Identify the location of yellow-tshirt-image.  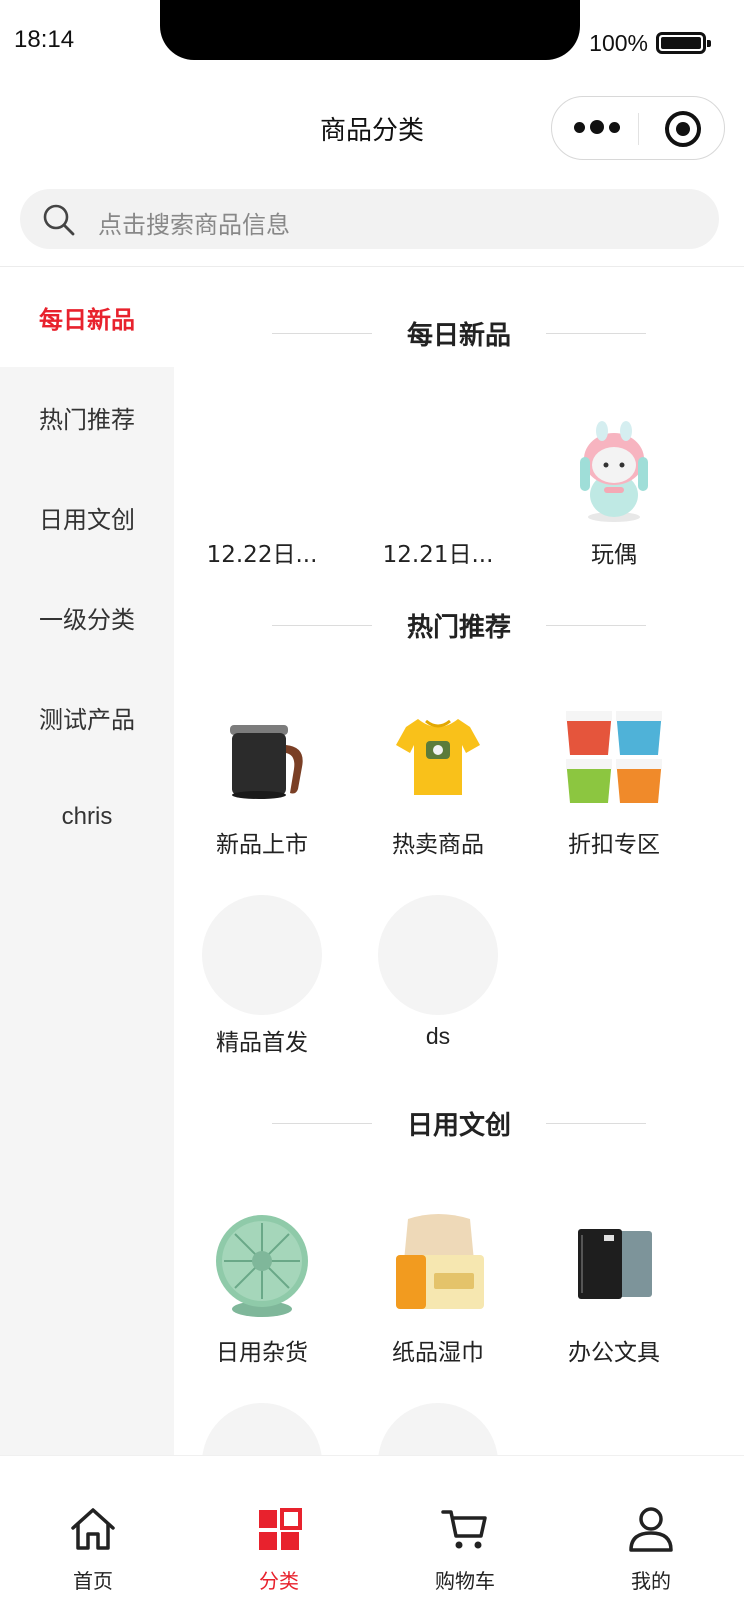
(438, 757).